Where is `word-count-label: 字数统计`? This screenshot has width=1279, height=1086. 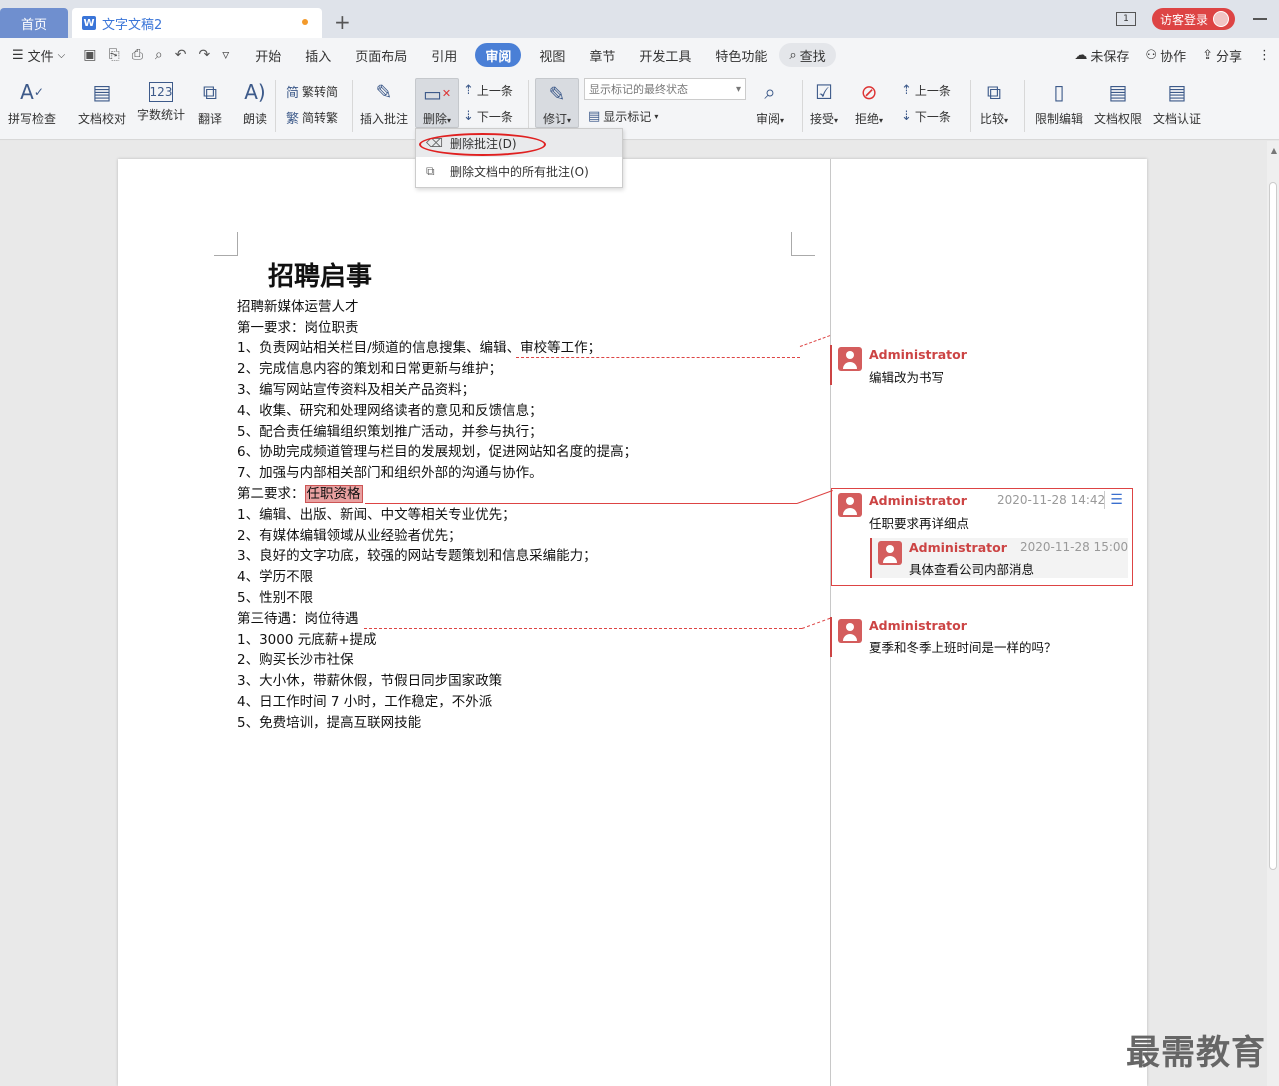 word-count-label: 字数统计 is located at coordinates (161, 115).